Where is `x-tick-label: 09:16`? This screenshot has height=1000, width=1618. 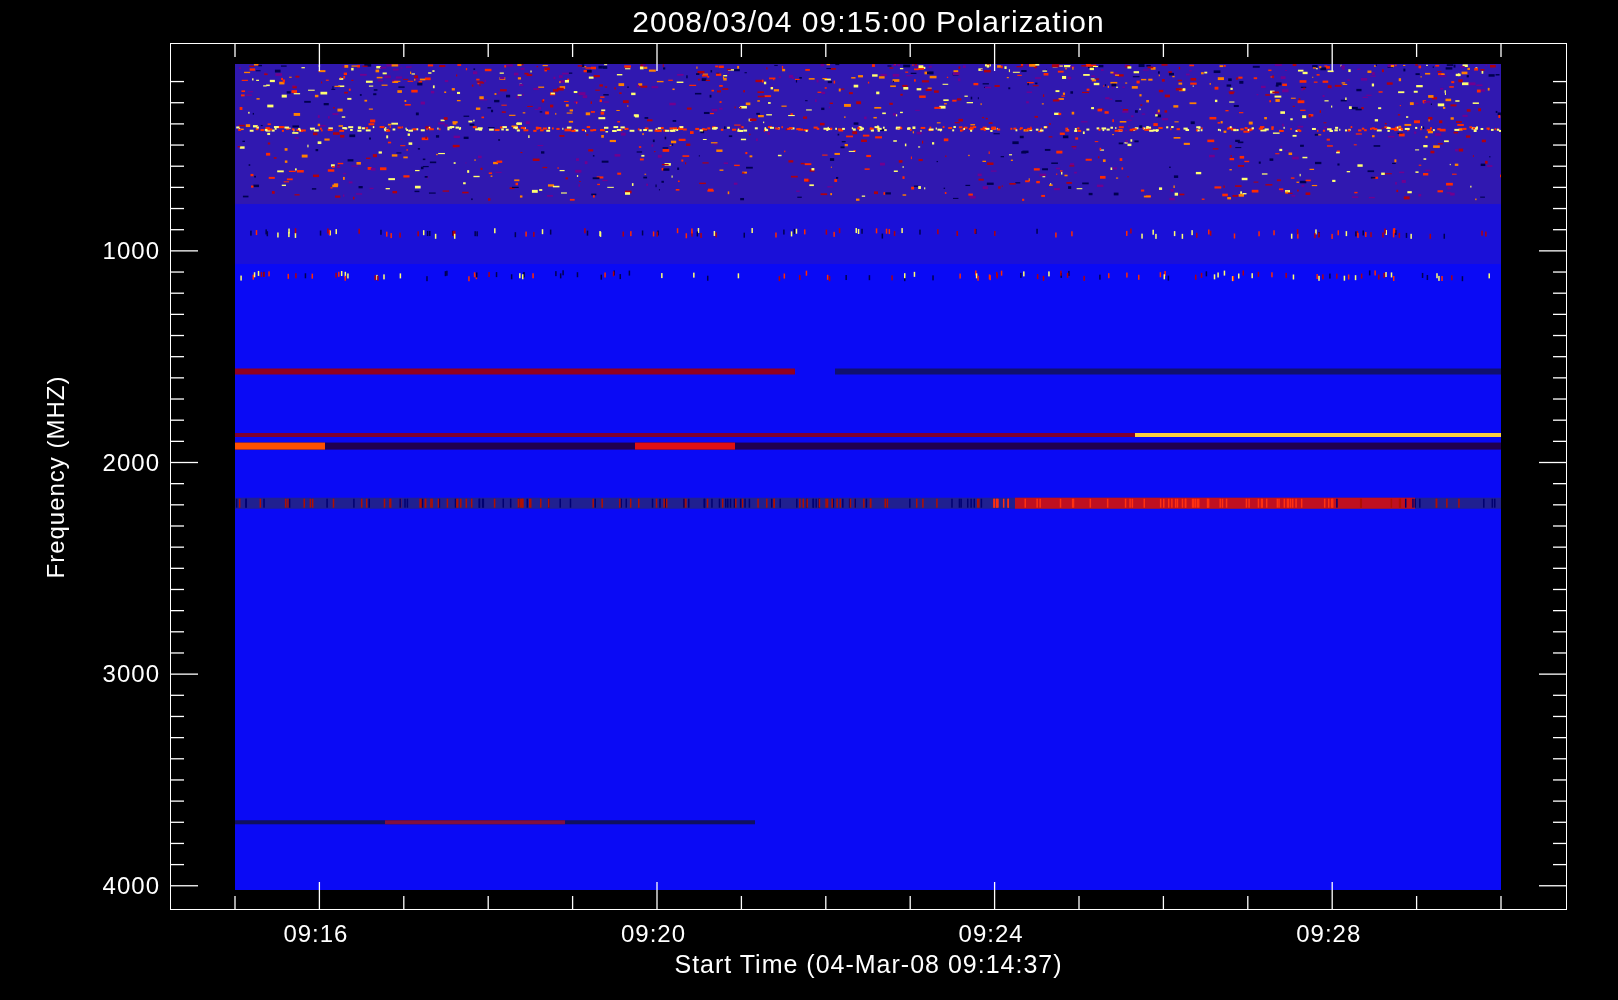
x-tick-label: 09:16 is located at coordinates (316, 934).